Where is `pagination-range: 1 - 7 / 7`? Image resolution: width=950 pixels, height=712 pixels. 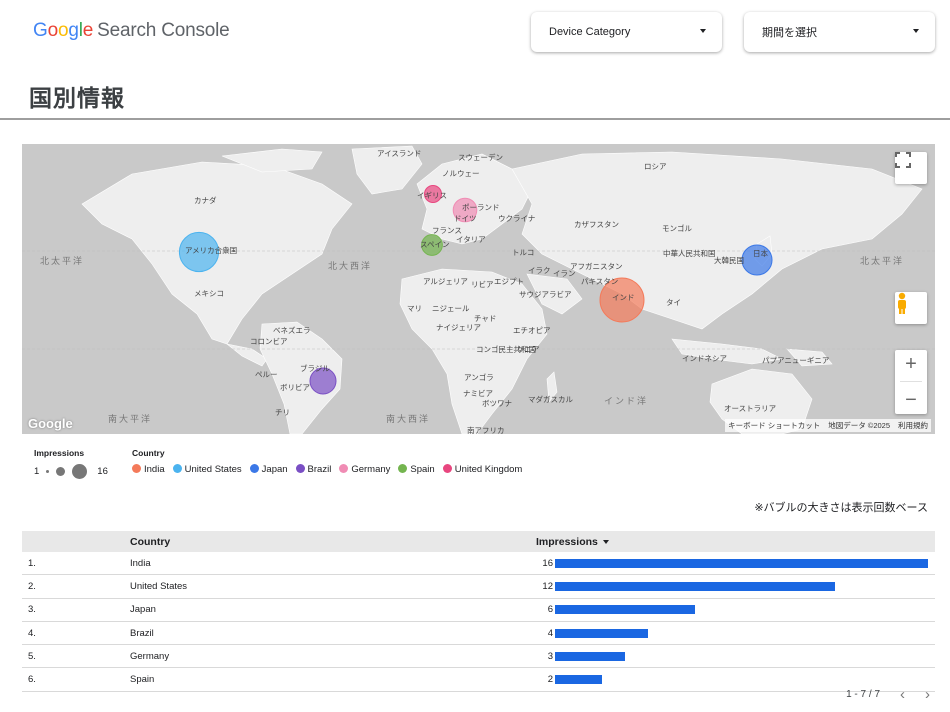 pagination-range: 1 - 7 / 7 is located at coordinates (863, 694).